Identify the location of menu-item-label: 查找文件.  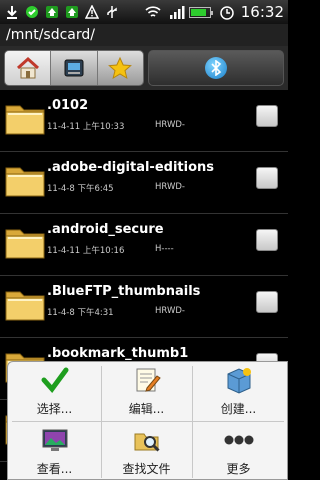
(146, 469).